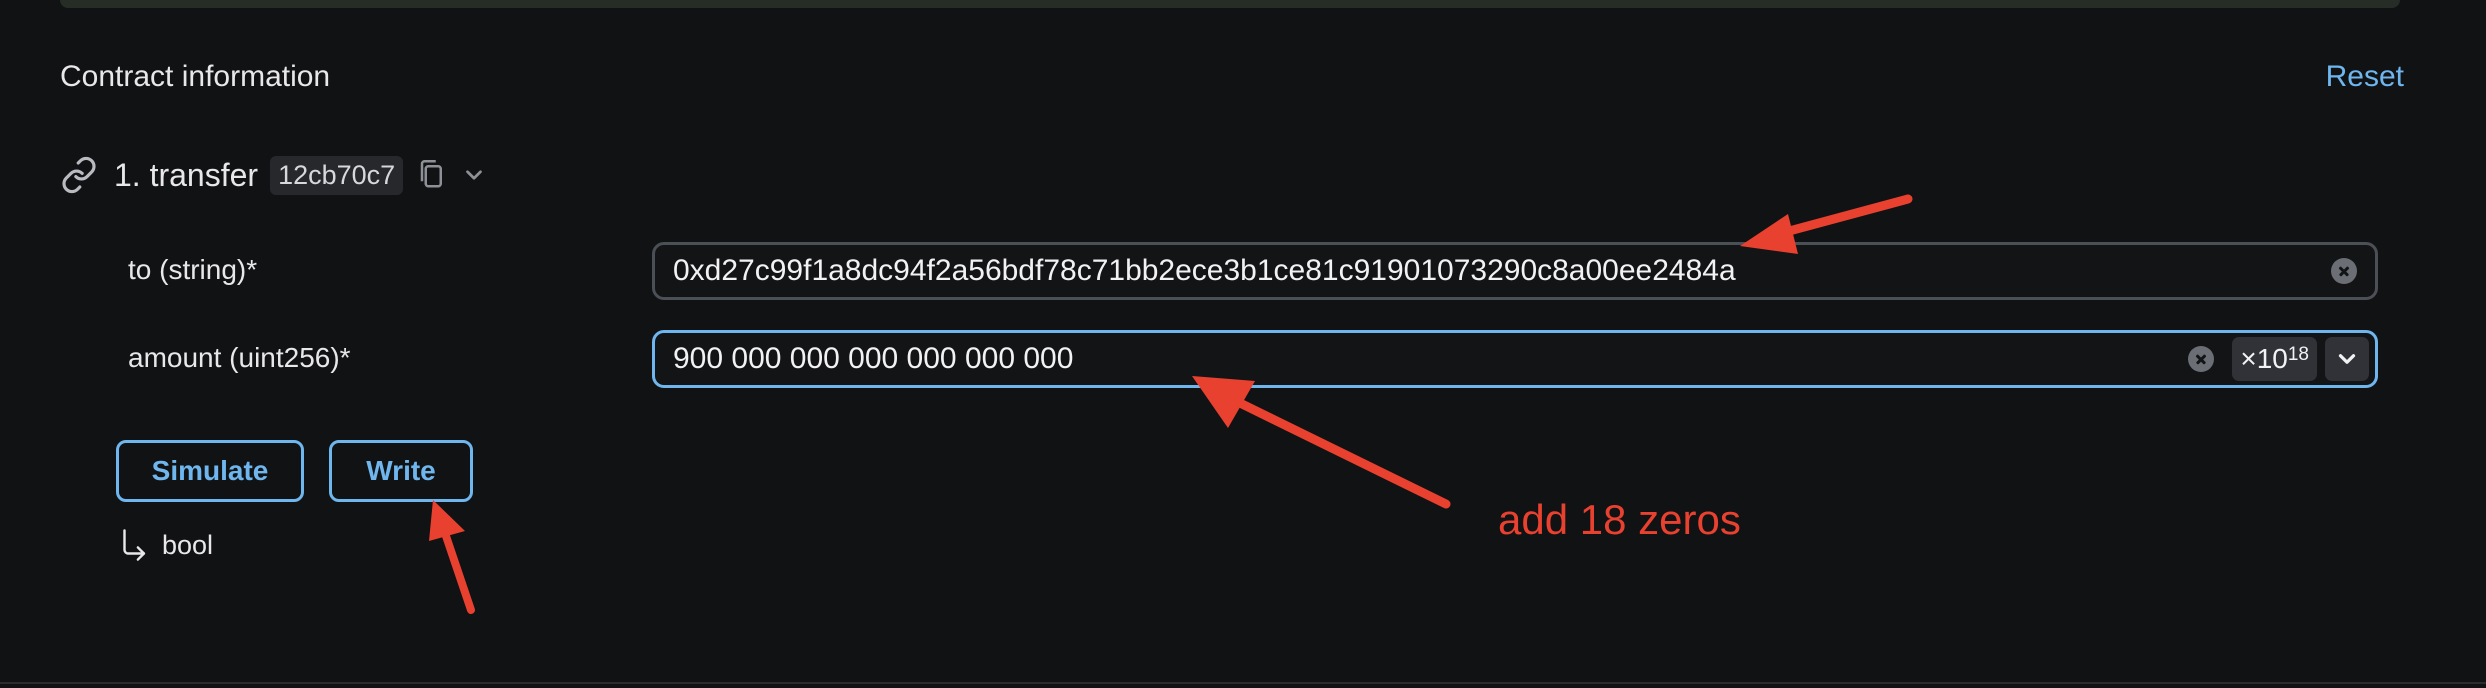 The image size is (2486, 688). What do you see at coordinates (2365, 77) in the screenshot?
I see `reset-link: Reset` at bounding box center [2365, 77].